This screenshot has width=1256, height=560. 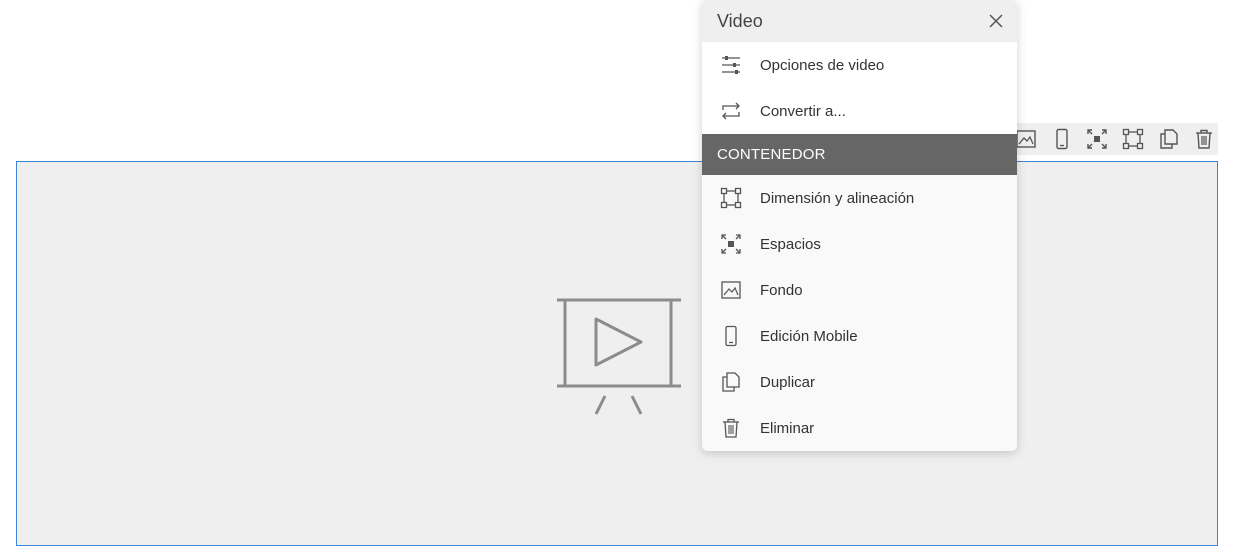 What do you see at coordinates (790, 244) in the screenshot?
I see `menu-item-label: Espacios` at bounding box center [790, 244].